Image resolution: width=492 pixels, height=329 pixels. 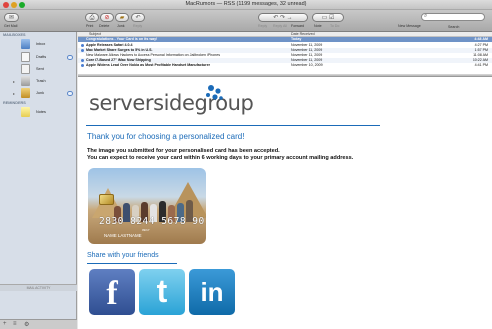 I want to click on reply-label-2: Reply, so click(x=263, y=26).